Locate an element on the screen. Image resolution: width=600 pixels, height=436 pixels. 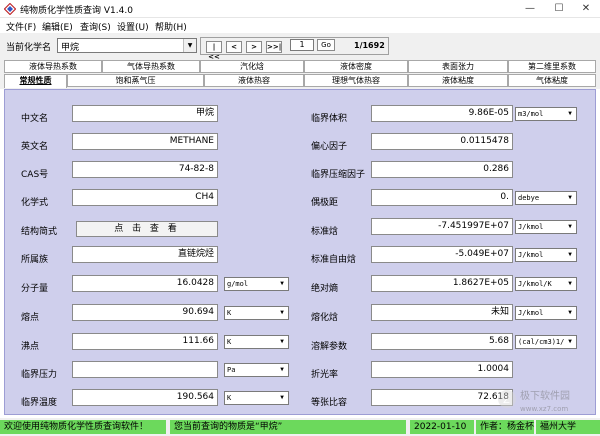
next-record-button: > is located at coordinates (254, 47).